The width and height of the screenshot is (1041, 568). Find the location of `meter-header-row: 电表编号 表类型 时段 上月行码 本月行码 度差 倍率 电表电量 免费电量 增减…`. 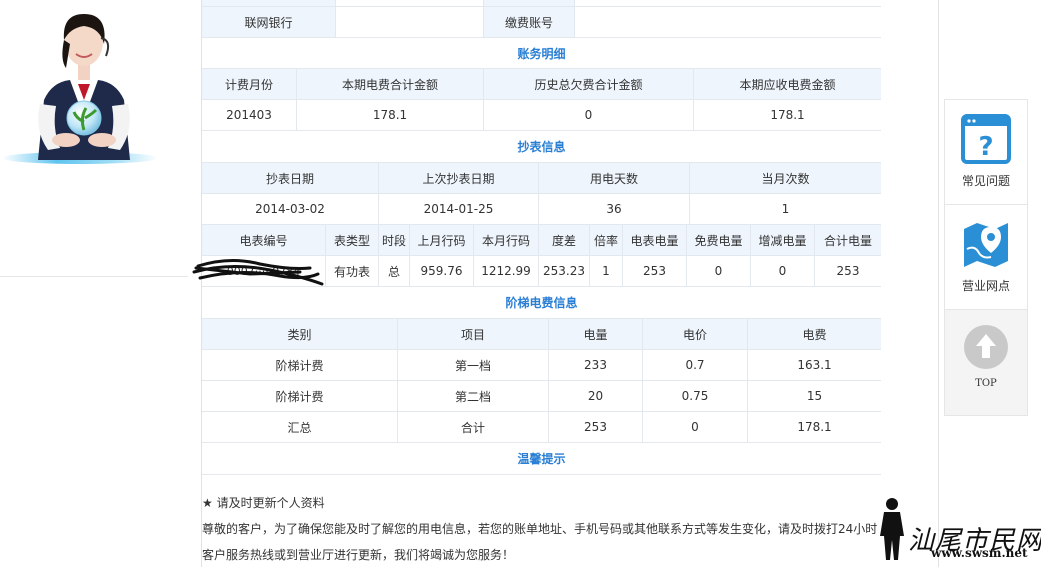

meter-header-row: 电表编号 表类型 时段 上月行码 本月行码 度差 倍率 电表电量 免费电量 增减… is located at coordinates (541, 240).